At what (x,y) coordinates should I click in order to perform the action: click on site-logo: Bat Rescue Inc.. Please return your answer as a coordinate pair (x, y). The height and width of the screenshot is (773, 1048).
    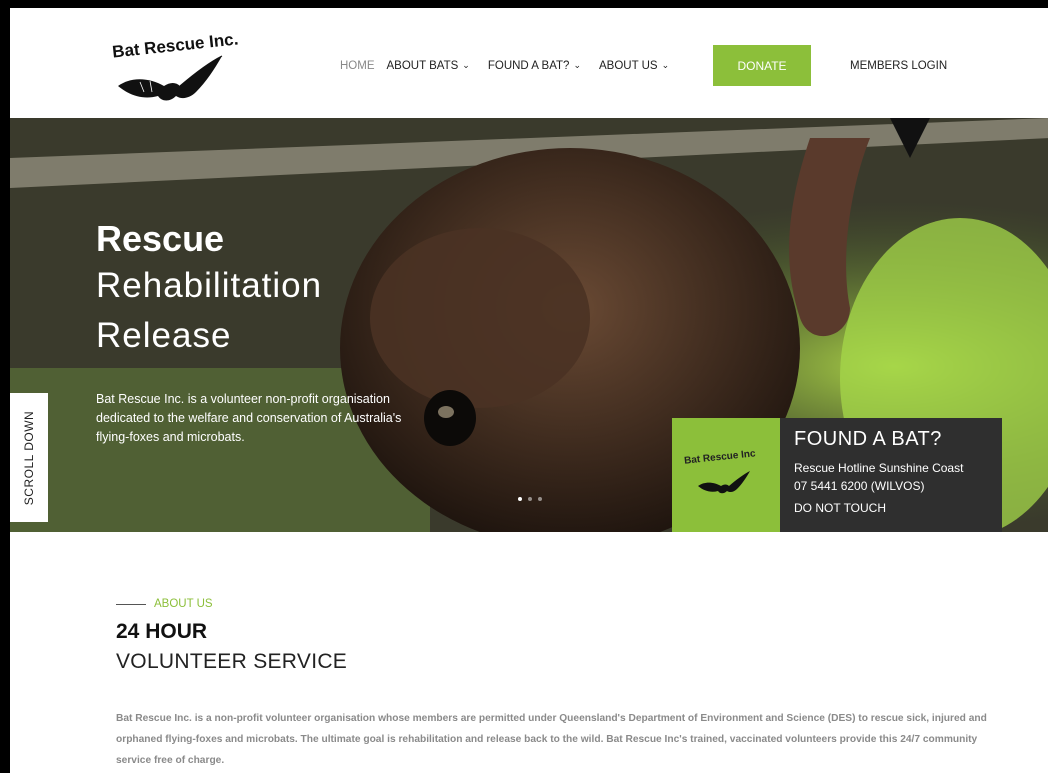
    Looking at the image, I should click on (183, 67).